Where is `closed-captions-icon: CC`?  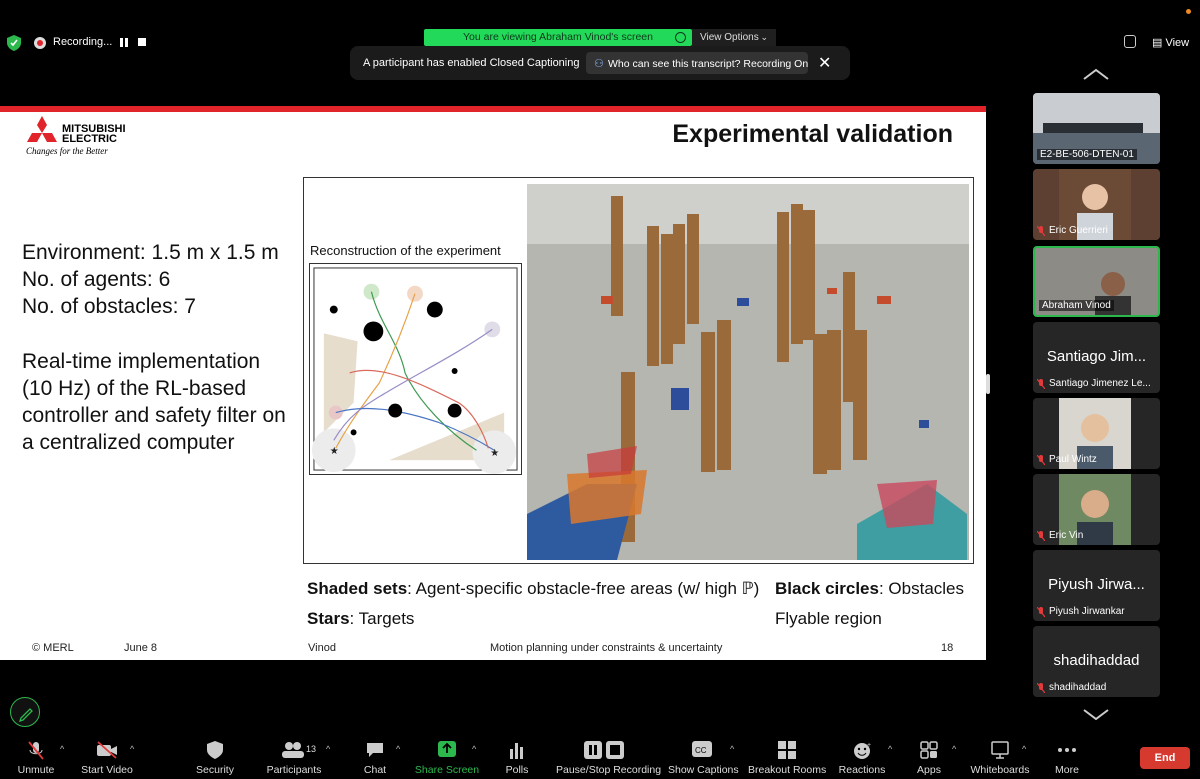
closed-captions-icon: CC is located at coordinates (702, 749).